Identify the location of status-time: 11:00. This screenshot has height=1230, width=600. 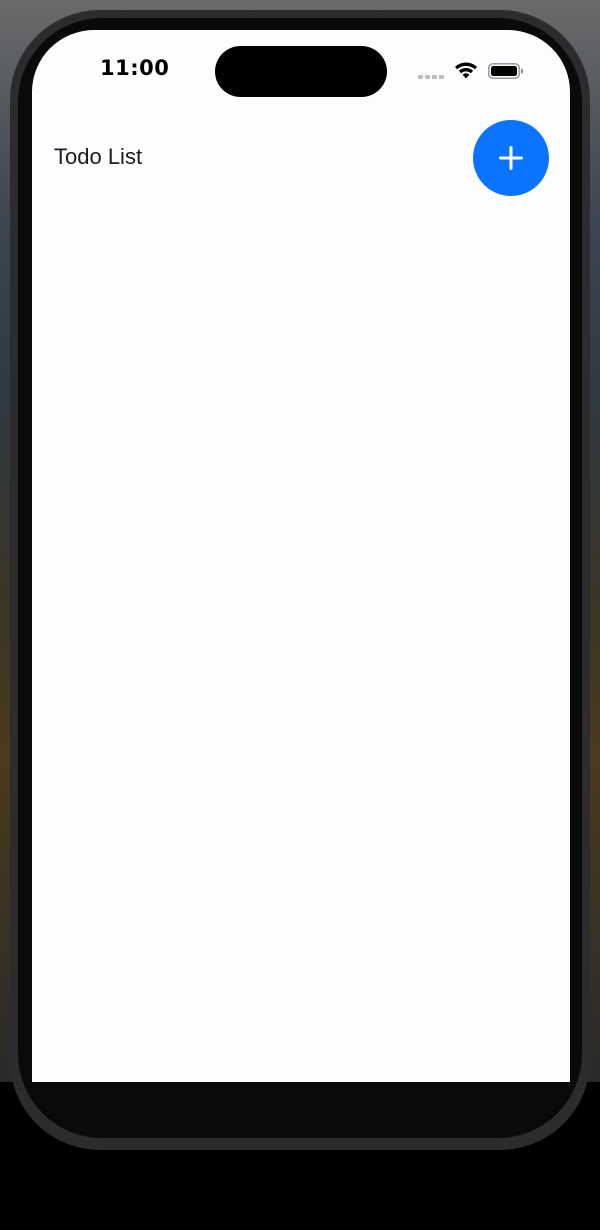
(135, 68).